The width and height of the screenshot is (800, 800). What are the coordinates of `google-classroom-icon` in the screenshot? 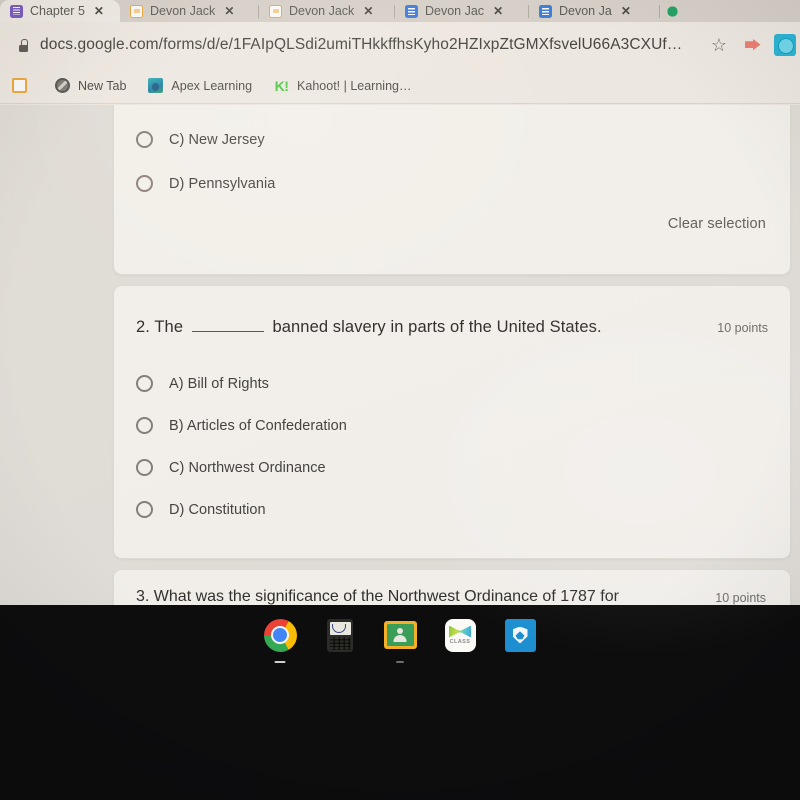 It's located at (400, 635).